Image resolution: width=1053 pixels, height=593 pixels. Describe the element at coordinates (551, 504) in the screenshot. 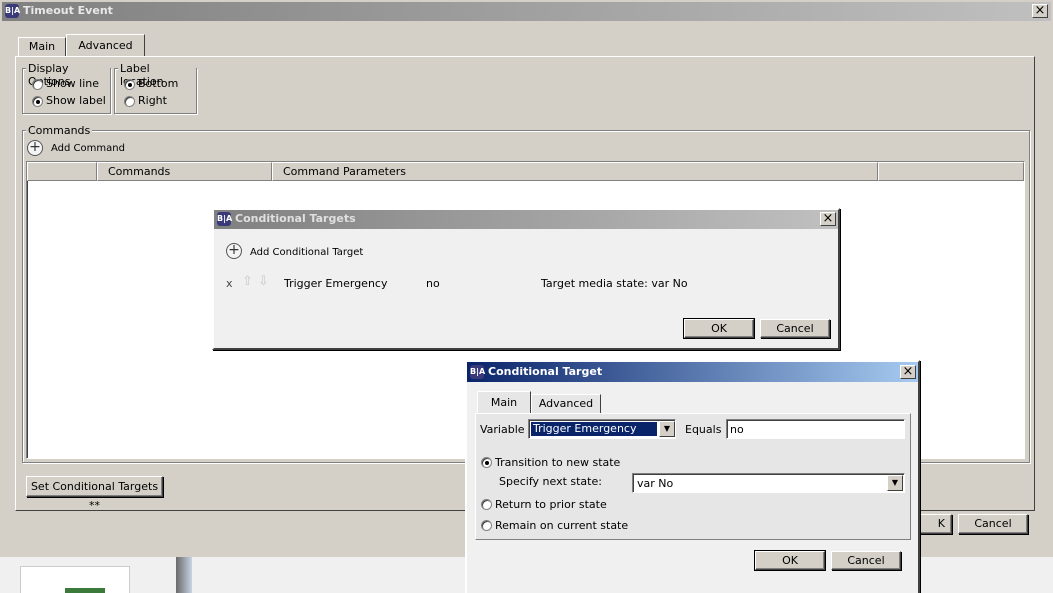

I see `return-label: Return to prior state` at that location.